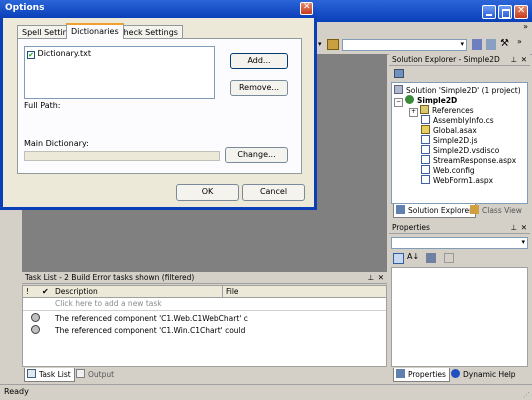 The image size is (532, 400). What do you see at coordinates (425, 129) in the screenshot?
I see `asax-file-icon` at bounding box center [425, 129].